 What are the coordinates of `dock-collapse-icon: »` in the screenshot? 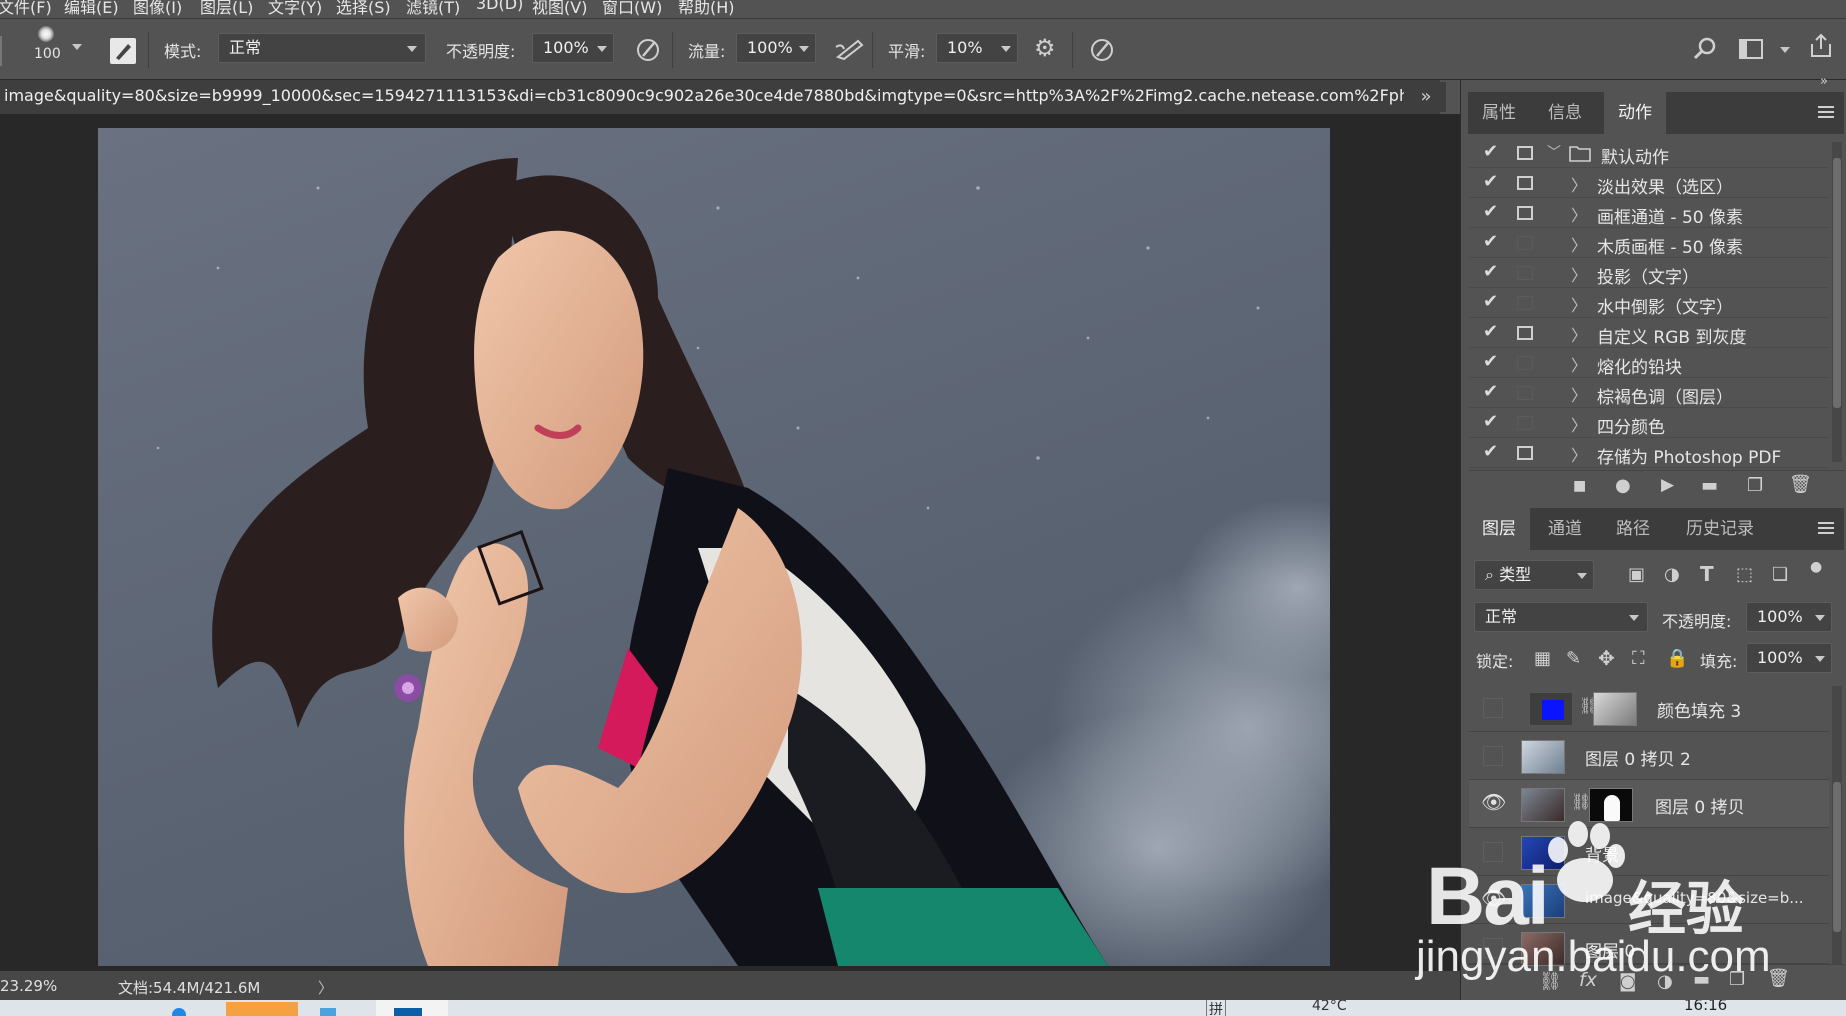 It's located at (1824, 81).